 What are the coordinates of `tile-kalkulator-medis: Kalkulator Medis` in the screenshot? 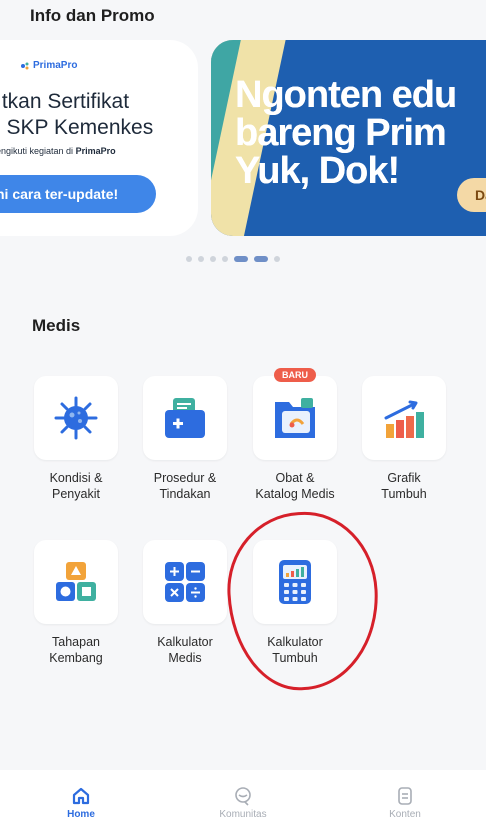 It's located at (185, 603).